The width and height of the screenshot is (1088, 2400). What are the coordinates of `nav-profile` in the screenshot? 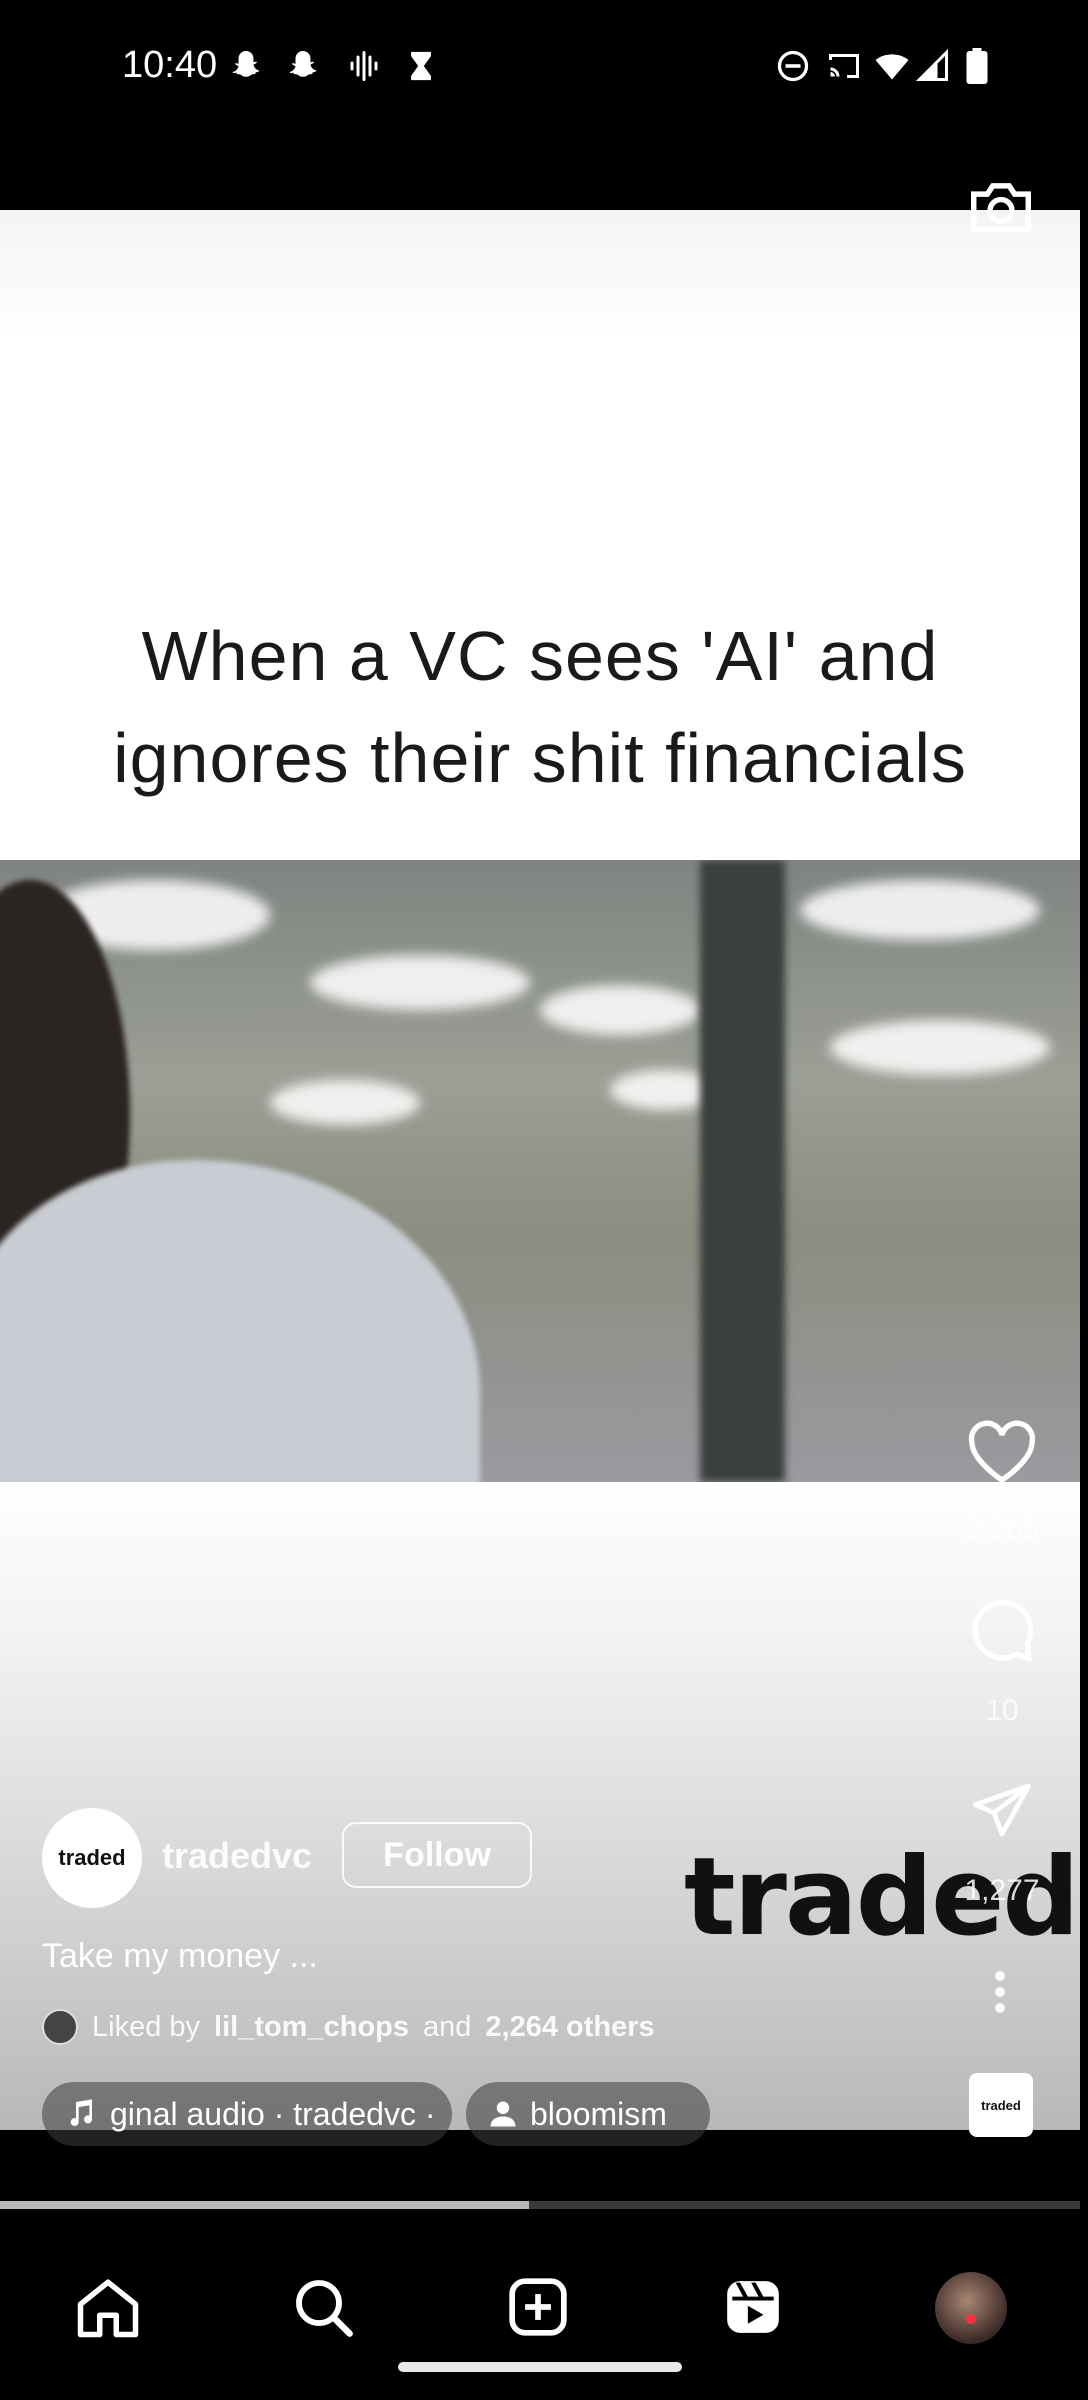 It's located at (971, 2308).